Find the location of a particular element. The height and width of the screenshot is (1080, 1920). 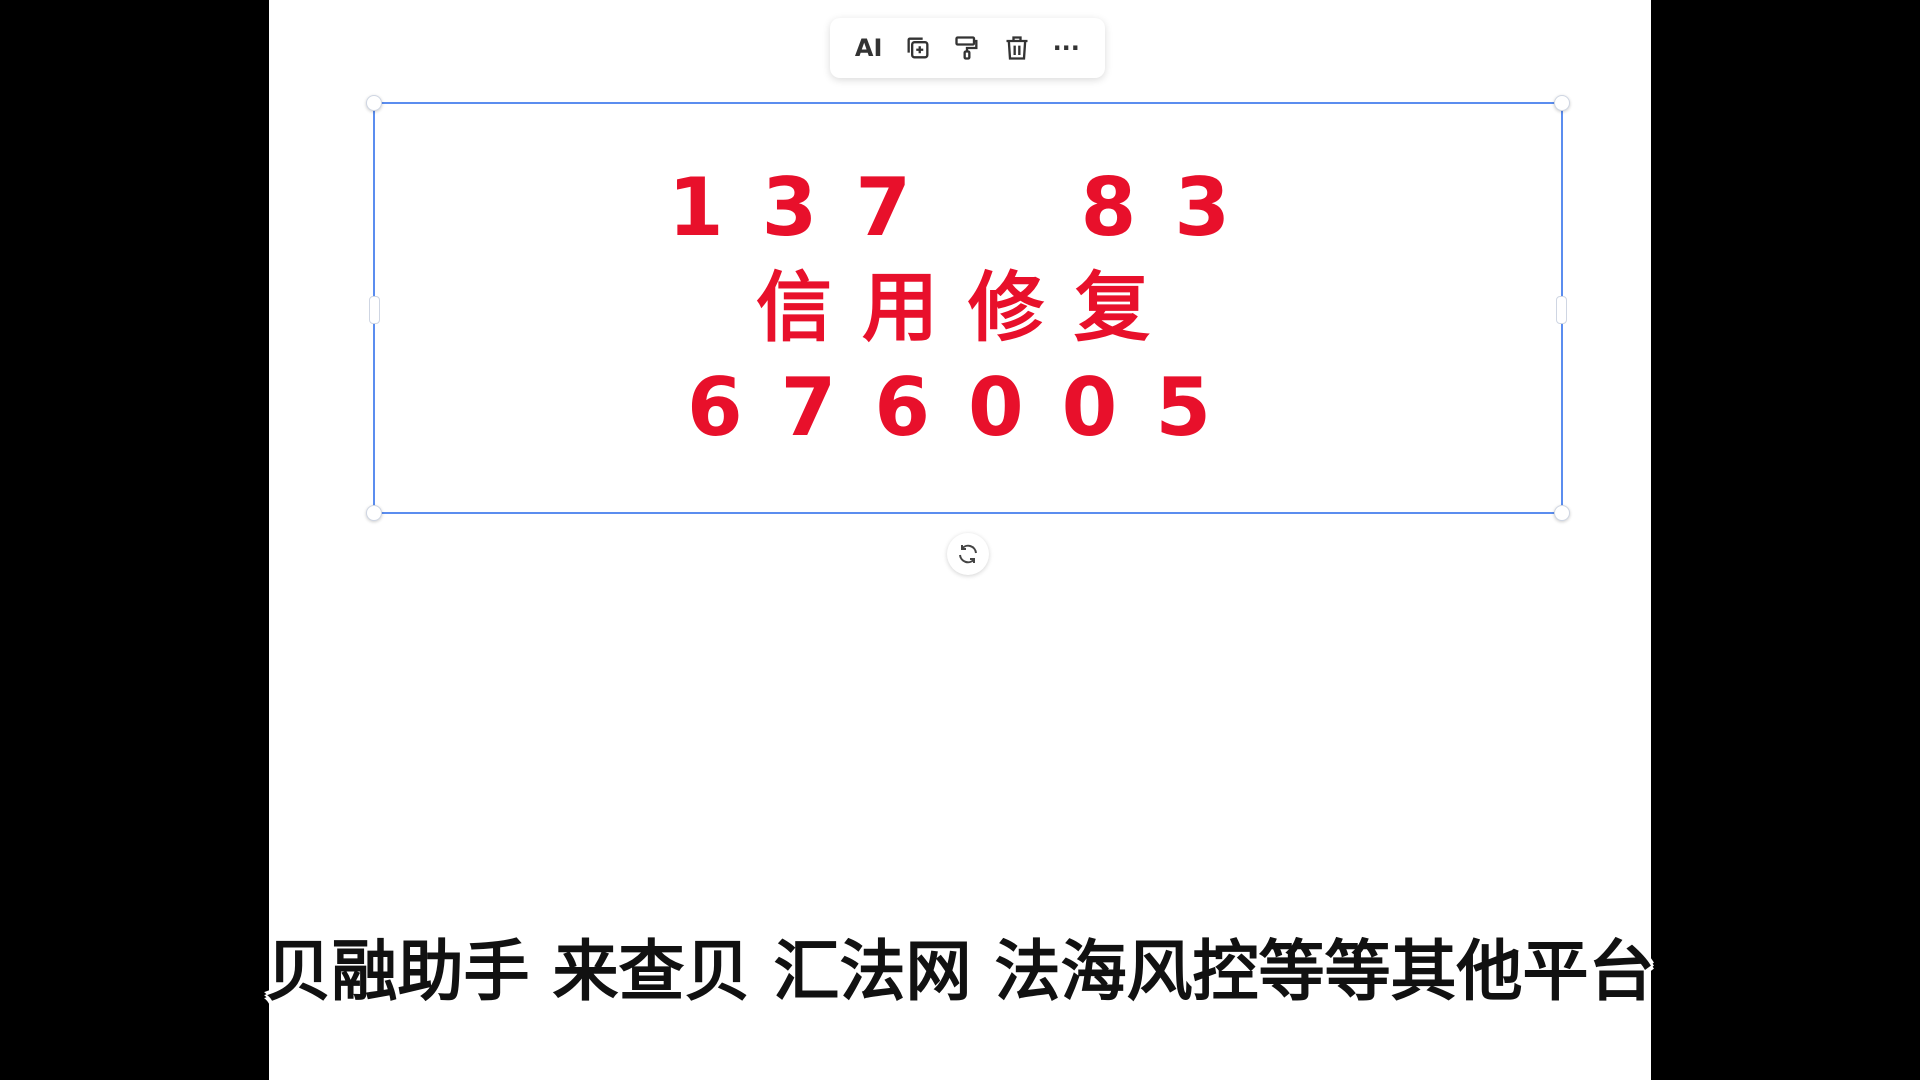

rotate-icon is located at coordinates (968, 554).